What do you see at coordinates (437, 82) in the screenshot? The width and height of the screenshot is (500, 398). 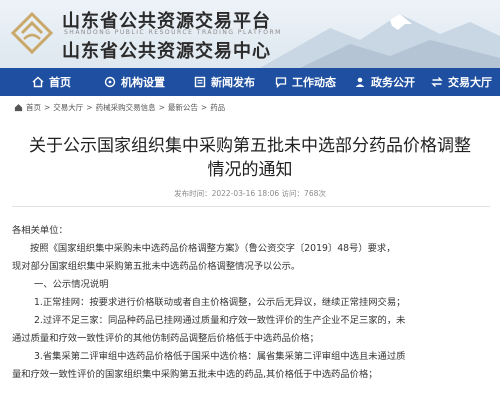 I see `trade-icon` at bounding box center [437, 82].